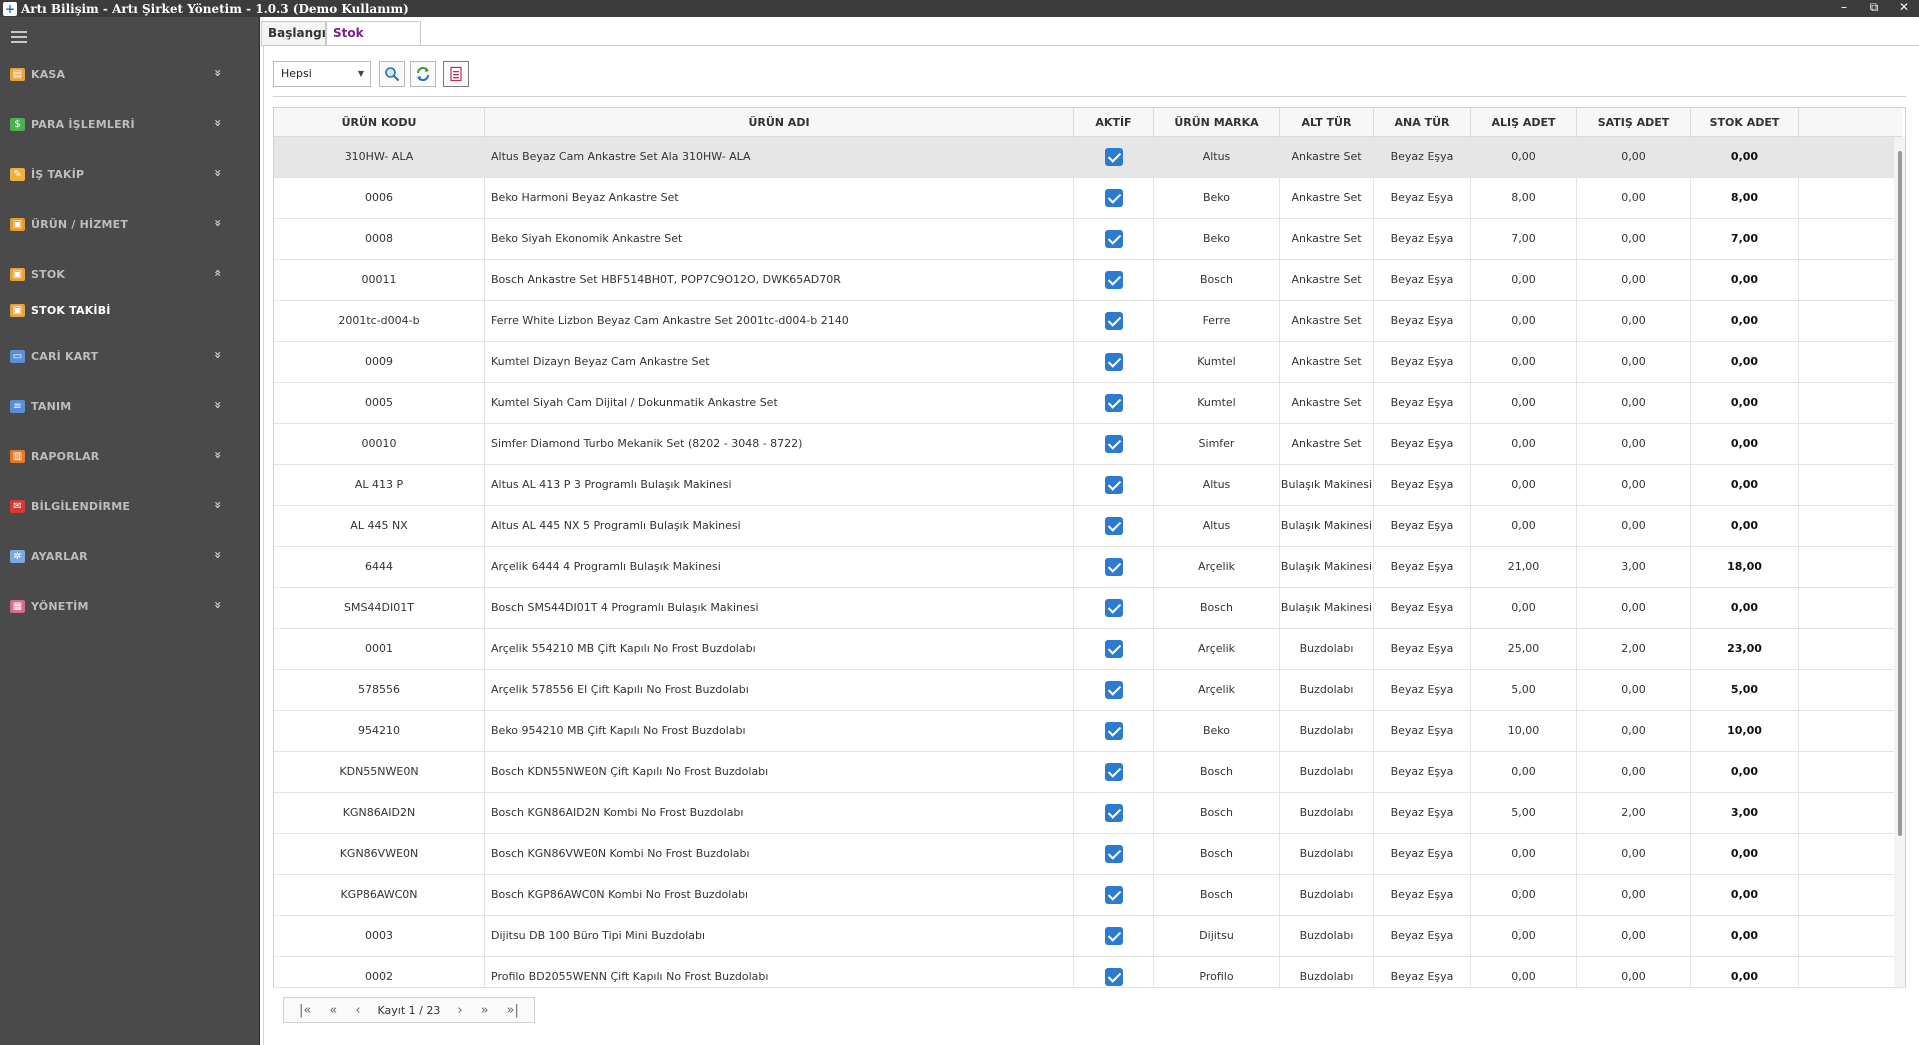 This screenshot has width=1919, height=1045. Describe the element at coordinates (1634, 122) in the screenshot. I see `column-header-satis-adet: SATIŞ ADET` at that location.